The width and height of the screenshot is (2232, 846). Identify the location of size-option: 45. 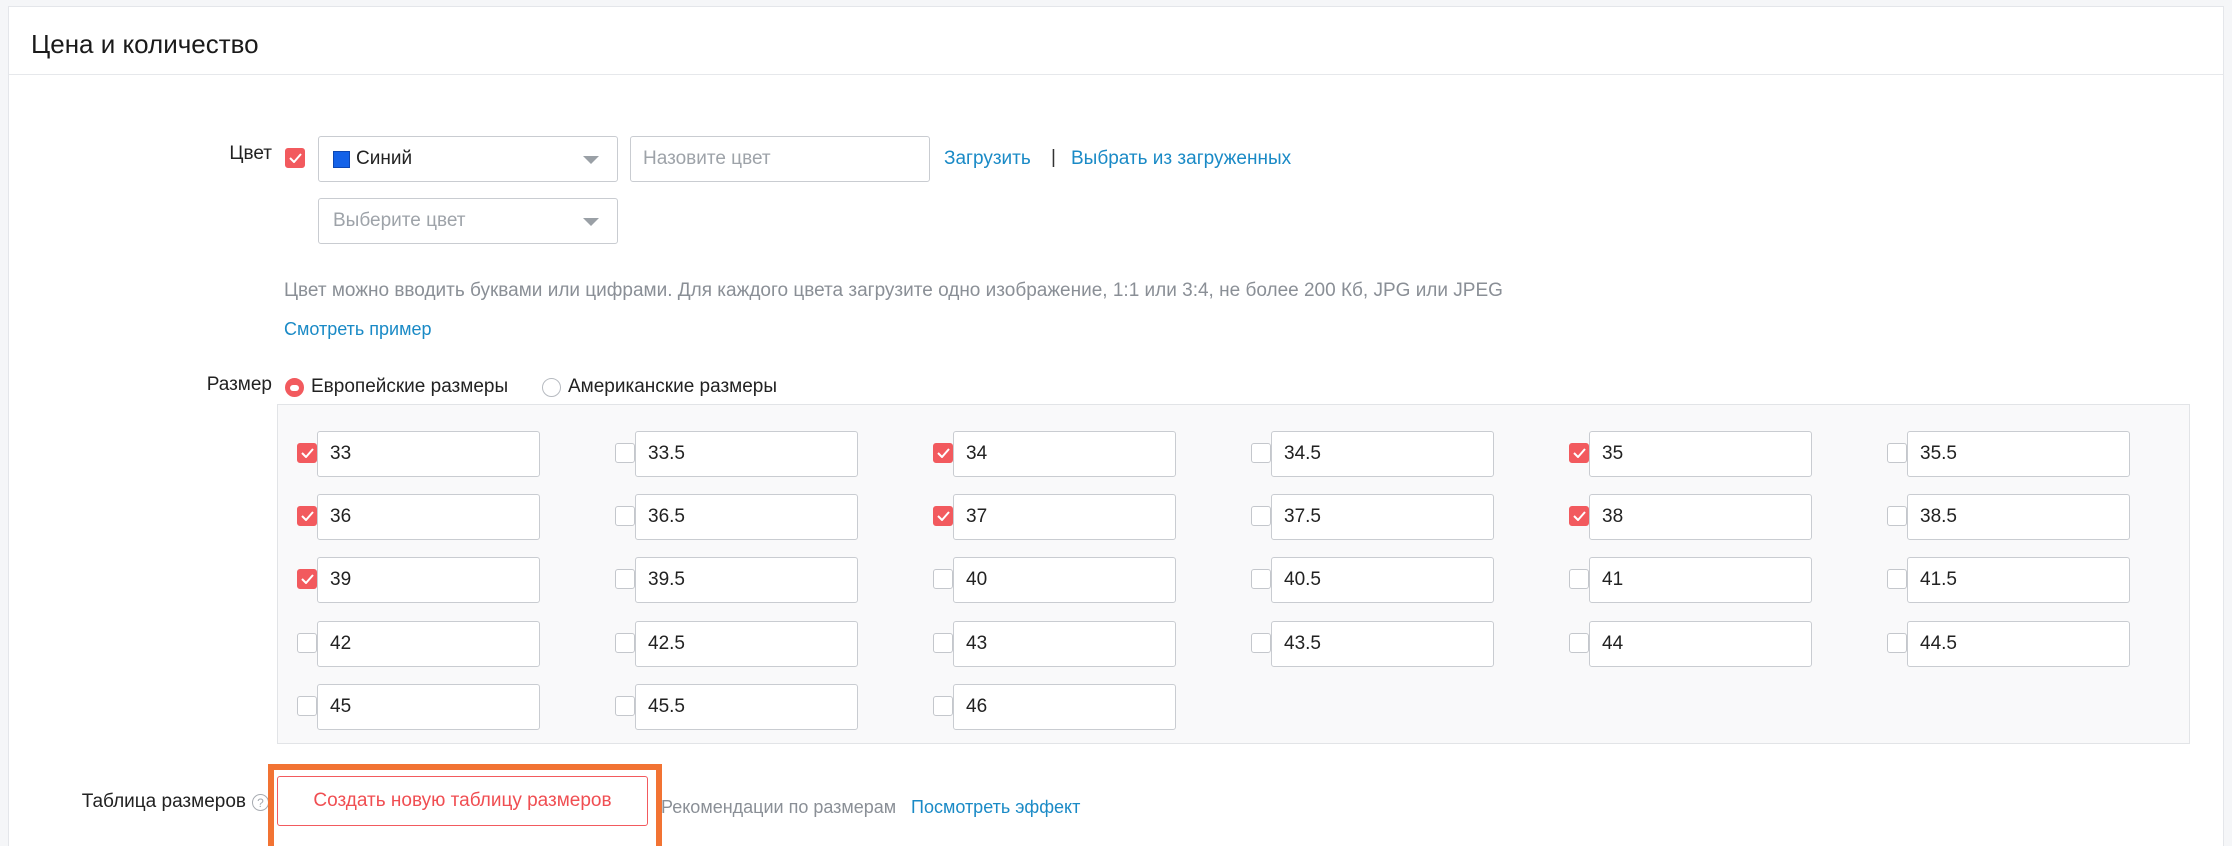
(447, 707).